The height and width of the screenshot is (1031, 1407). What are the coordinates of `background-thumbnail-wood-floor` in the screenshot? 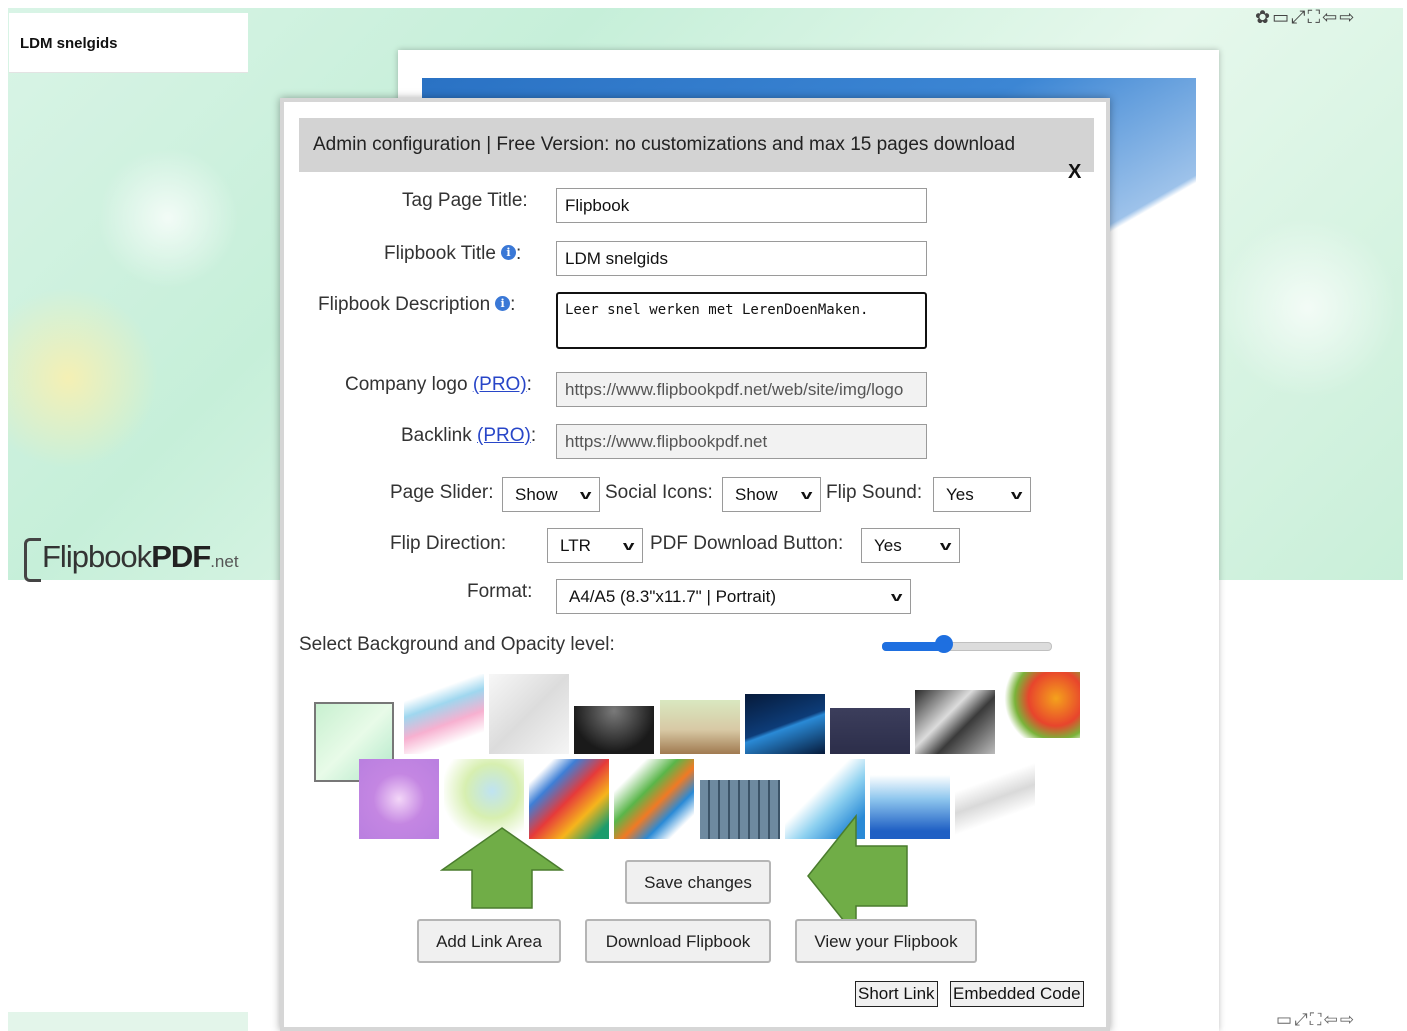 It's located at (700, 727).